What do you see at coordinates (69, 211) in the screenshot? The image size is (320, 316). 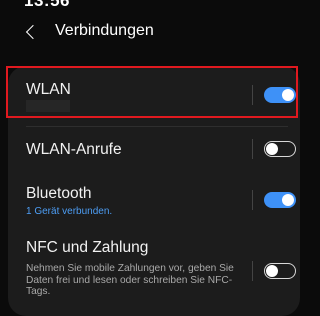 I see `setting-subtitle: 1 Gerät verbunden.` at bounding box center [69, 211].